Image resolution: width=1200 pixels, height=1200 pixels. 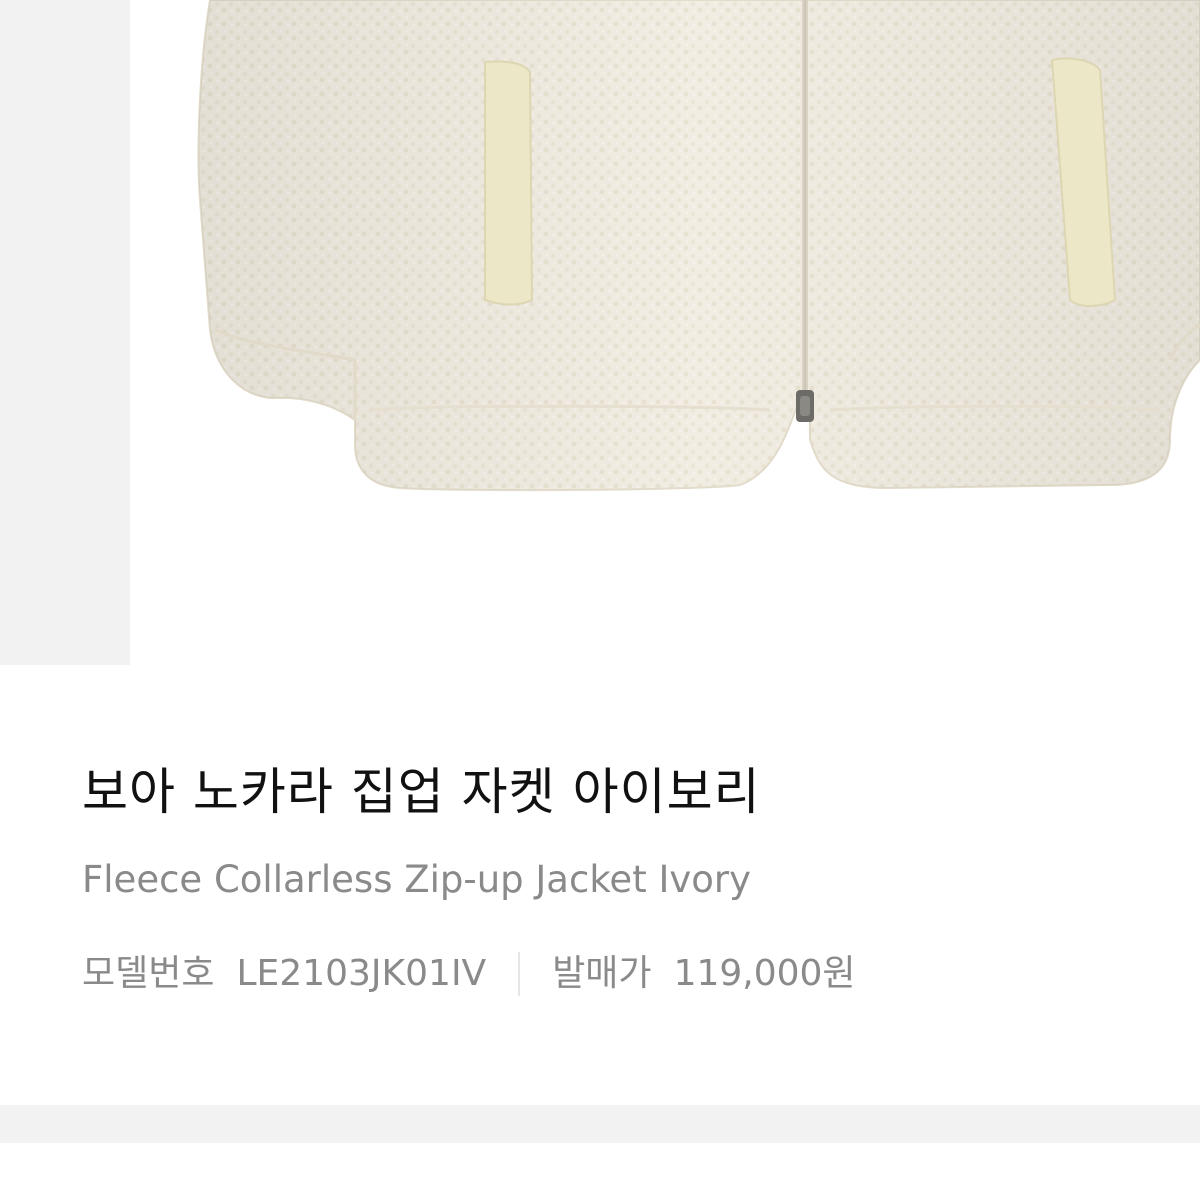 I want to click on product-title-english: Fleece Collarless Zip-up Jacket Ivory, so click(x=417, y=879).